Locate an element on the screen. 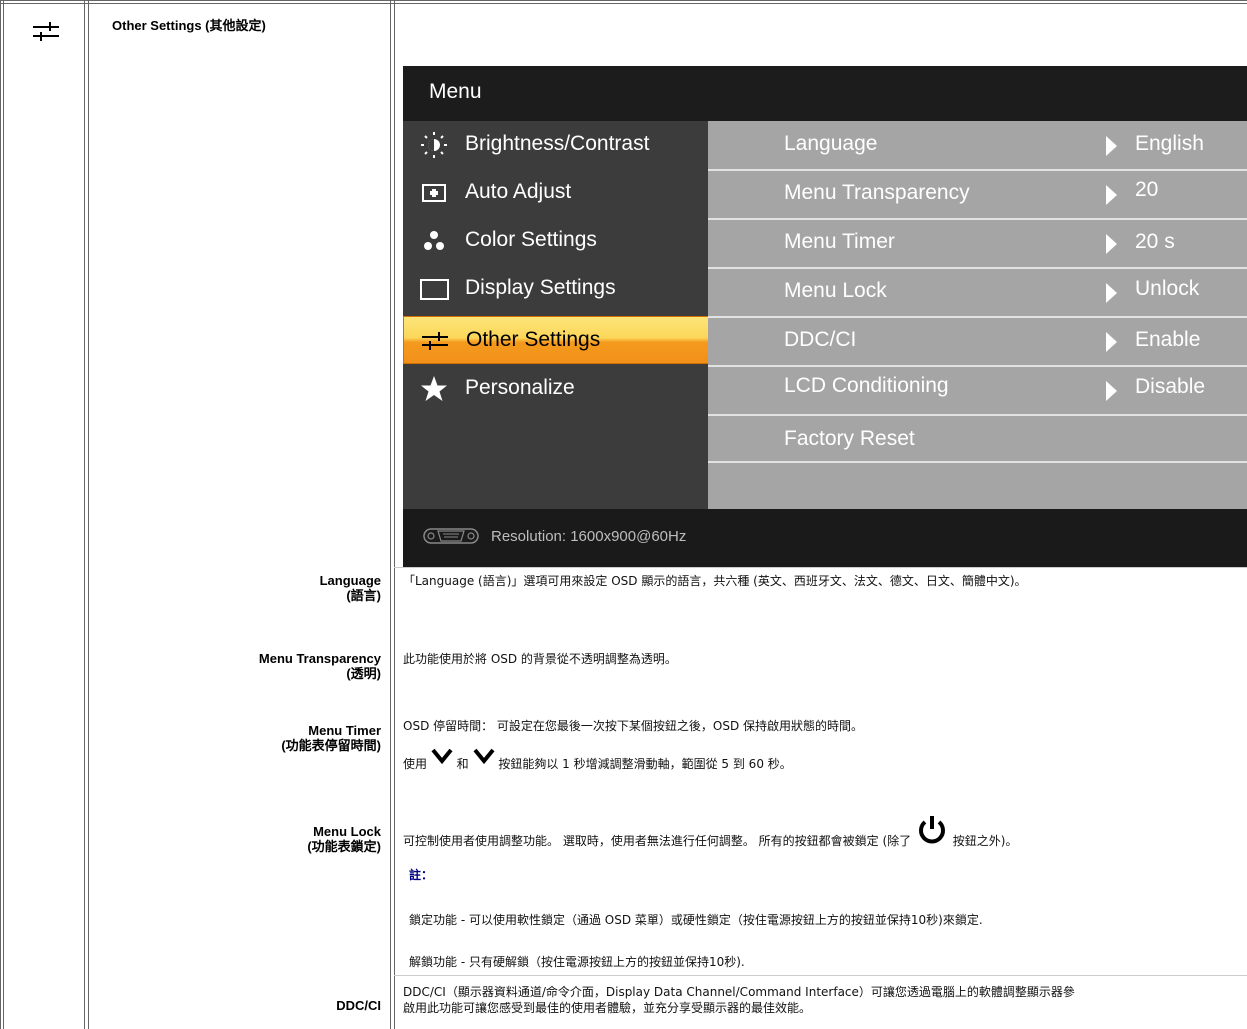 The height and width of the screenshot is (1029, 1247). row-label-ddc: DDC/CI is located at coordinates (358, 1005).